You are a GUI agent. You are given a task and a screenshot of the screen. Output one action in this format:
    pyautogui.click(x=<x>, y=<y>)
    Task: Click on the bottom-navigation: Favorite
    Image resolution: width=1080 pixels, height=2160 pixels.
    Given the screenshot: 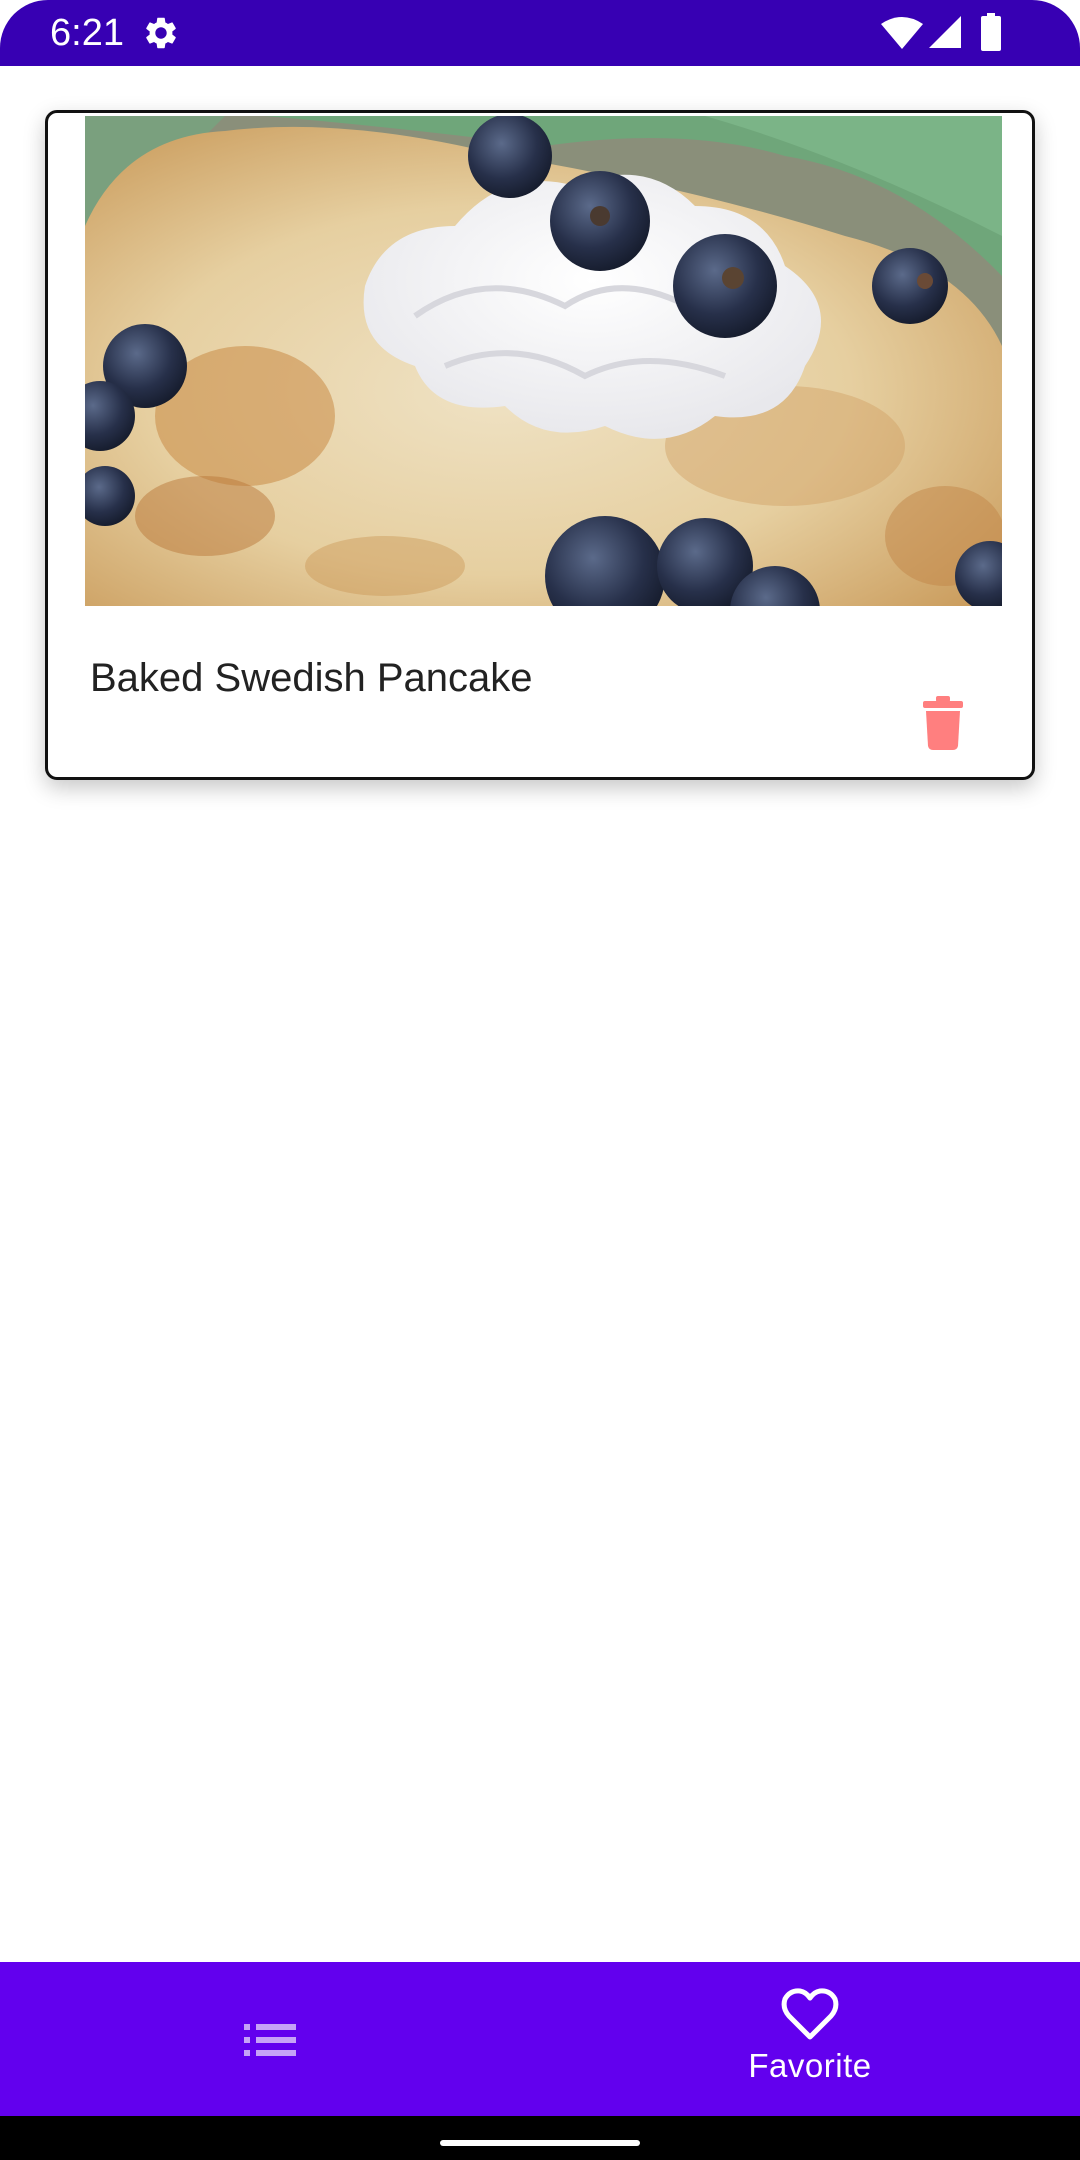 What is the action you would take?
    pyautogui.click(x=540, y=2039)
    